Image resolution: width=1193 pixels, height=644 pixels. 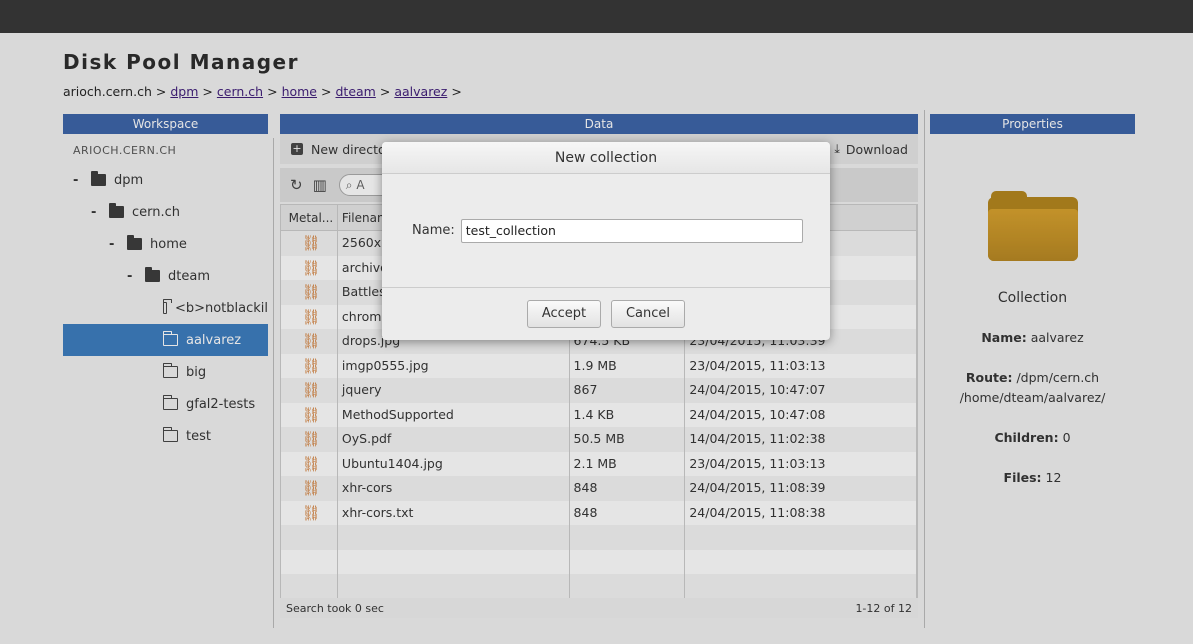 I want to click on dialog-body: Name:, so click(x=606, y=231).